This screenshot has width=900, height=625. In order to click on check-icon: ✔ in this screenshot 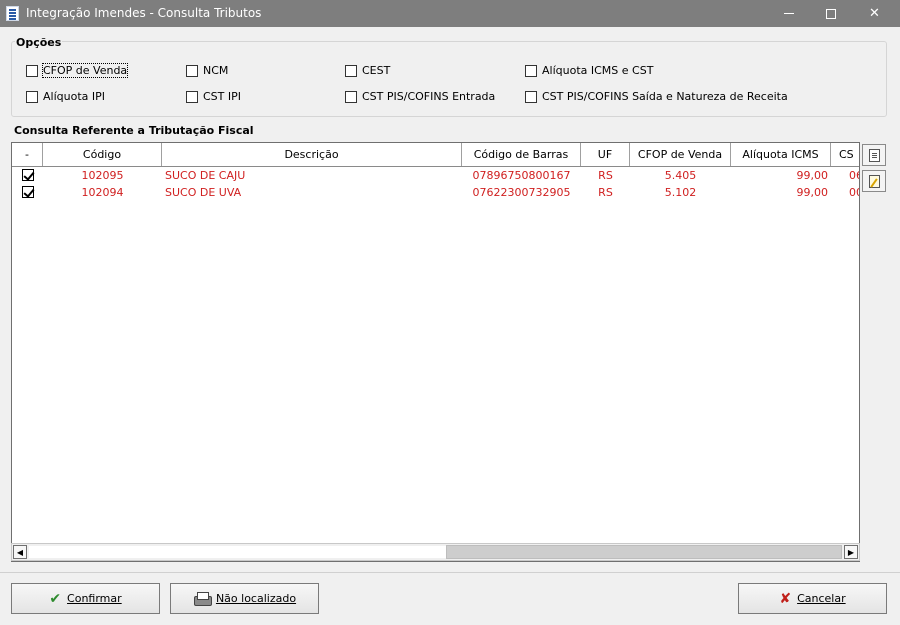, I will do `click(55, 598)`.